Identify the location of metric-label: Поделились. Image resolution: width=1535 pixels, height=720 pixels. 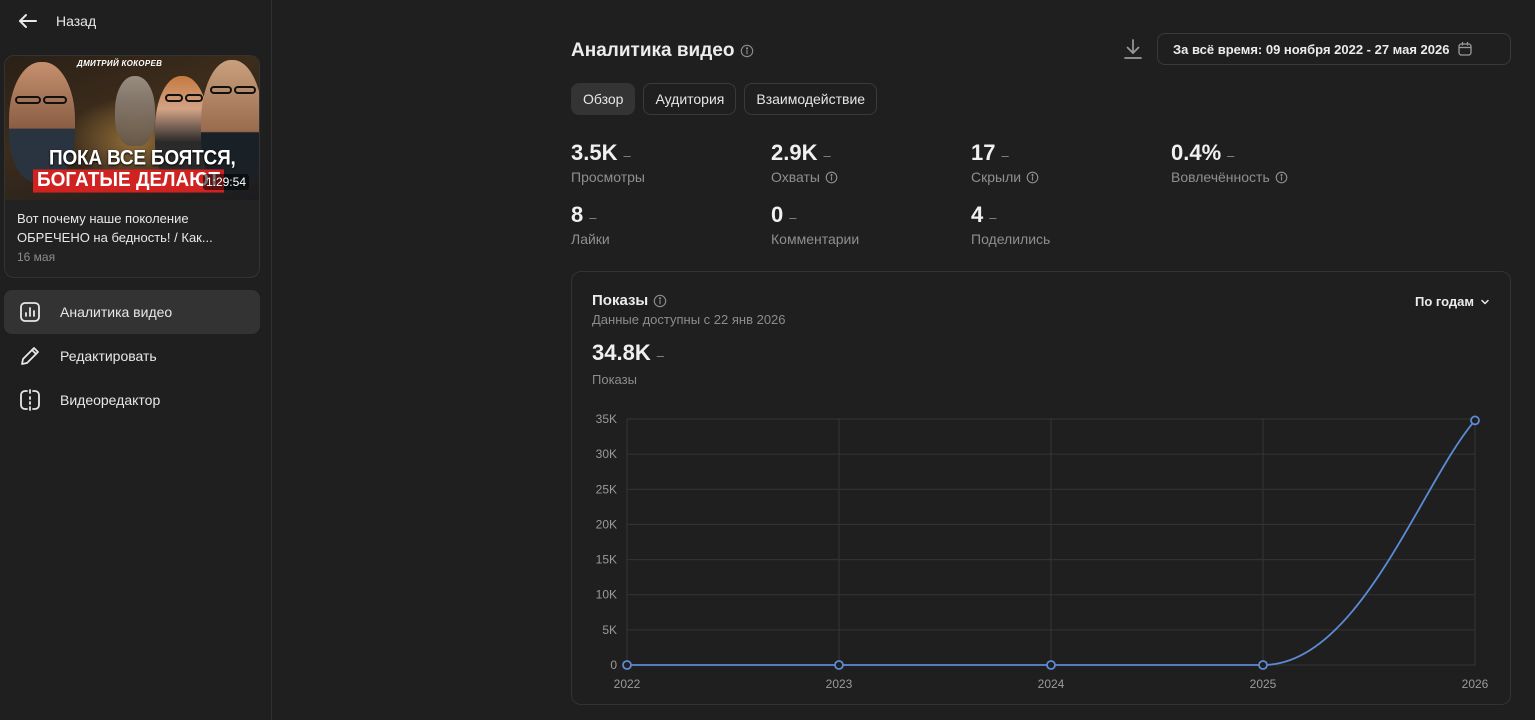
(1066, 239).